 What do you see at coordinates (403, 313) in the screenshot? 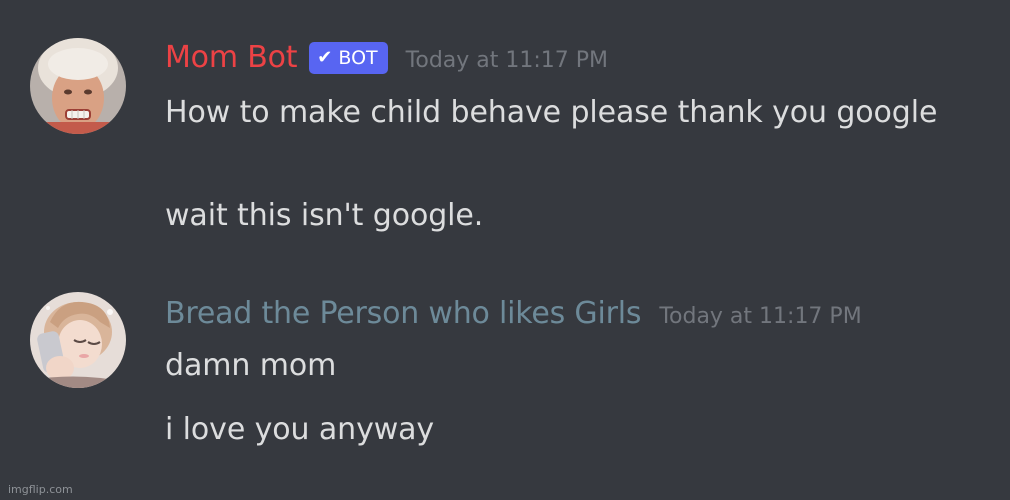
I see `username: Bread the Person who likes Girls` at bounding box center [403, 313].